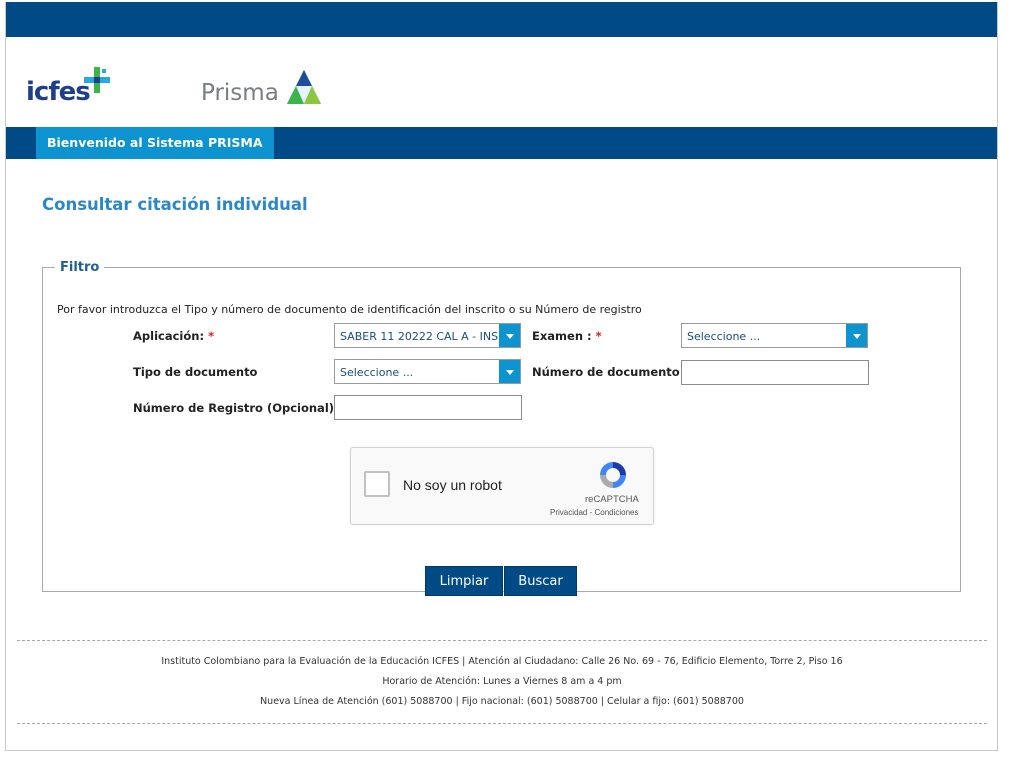 Image resolution: width=1010 pixels, height=760 pixels. I want to click on numero-registro-label: Número de Registro (Opcional), so click(234, 408).